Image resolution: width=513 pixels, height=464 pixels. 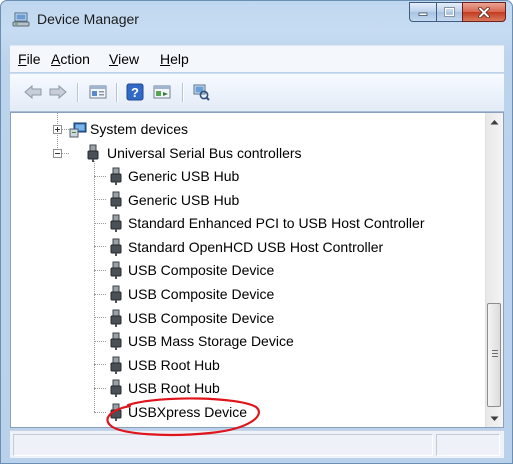 I want to click on help-button: ?, so click(x=135, y=92).